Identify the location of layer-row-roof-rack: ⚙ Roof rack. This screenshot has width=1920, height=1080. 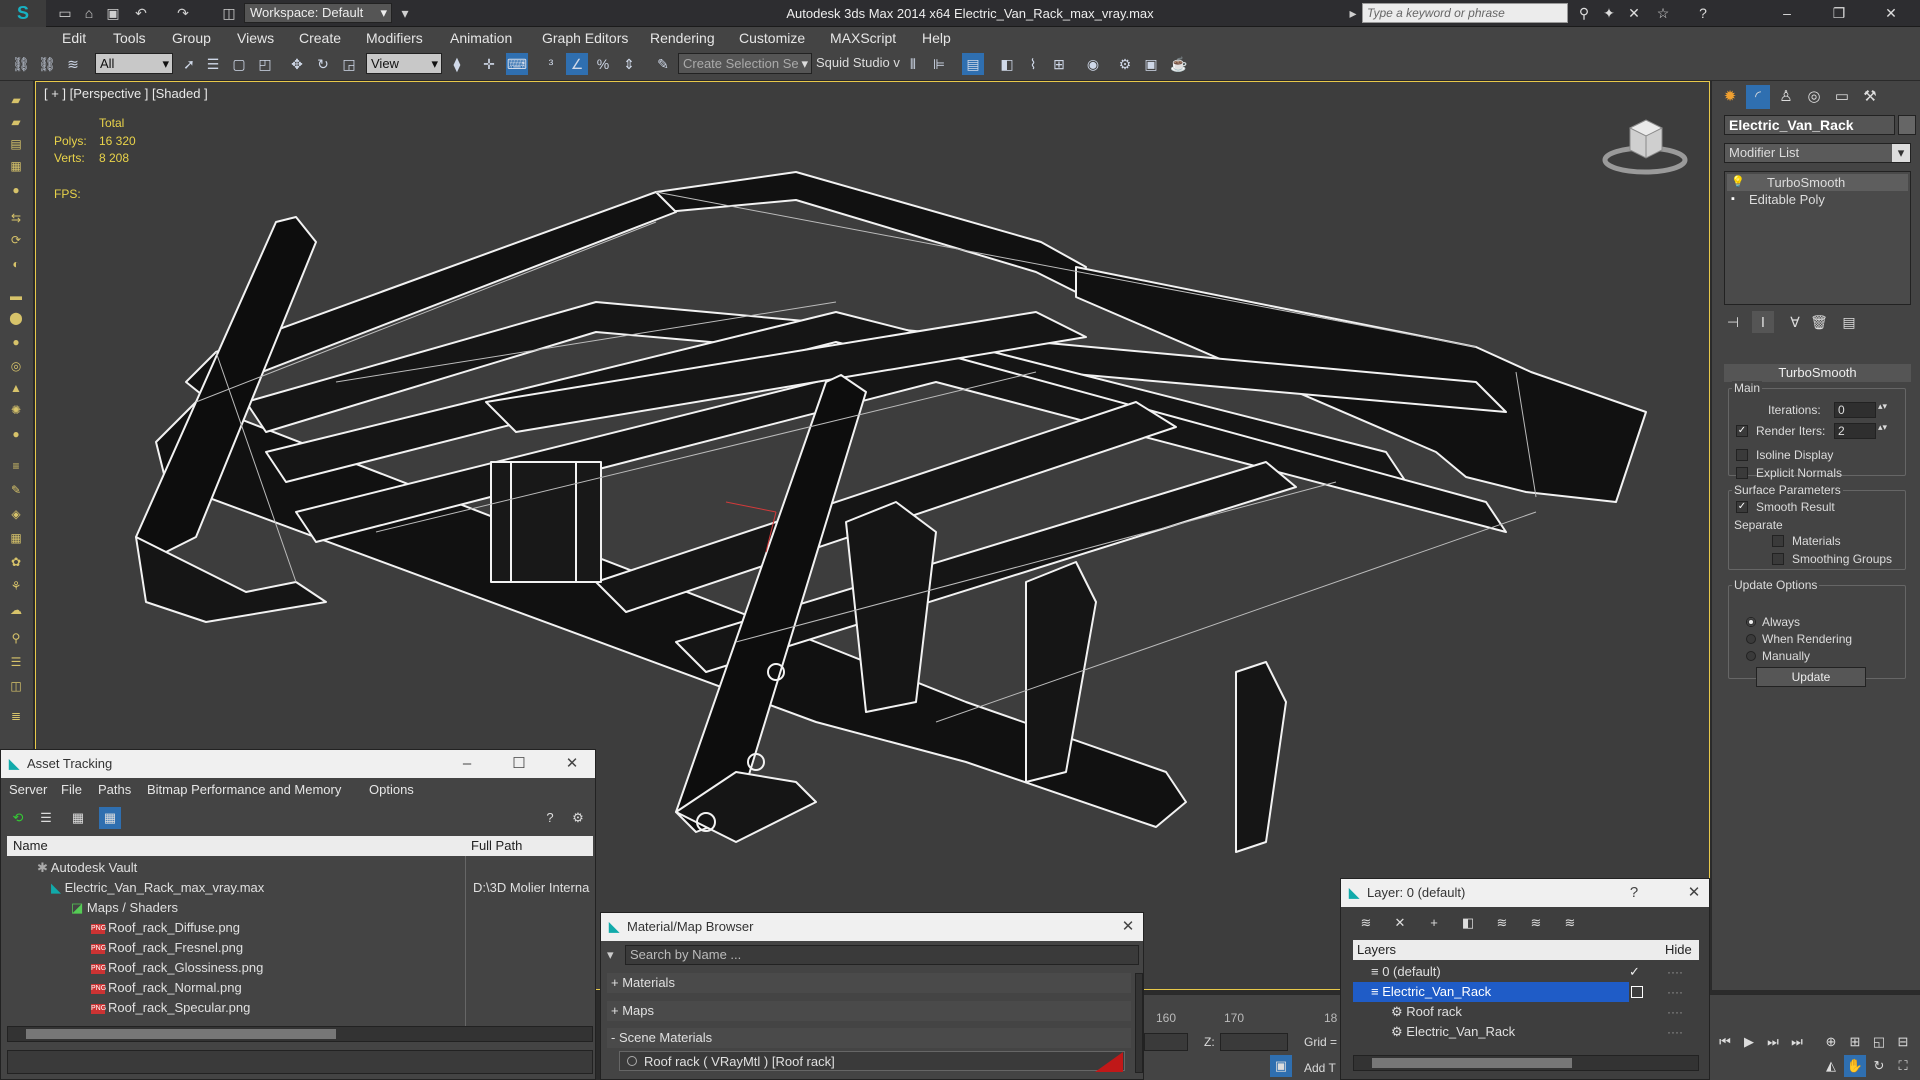
(1511, 1012).